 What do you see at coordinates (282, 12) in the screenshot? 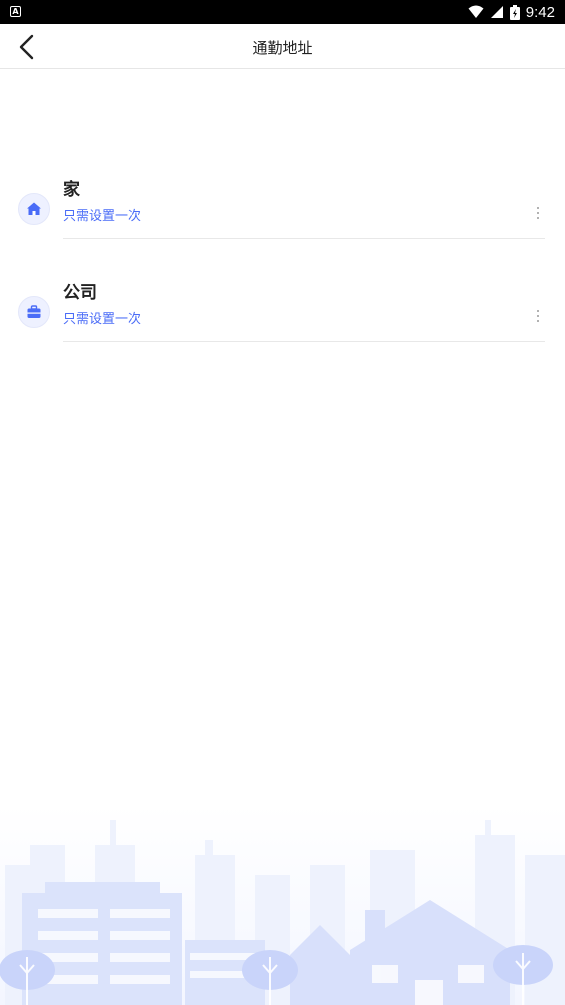
I see `status-bar: A 9:42` at bounding box center [282, 12].